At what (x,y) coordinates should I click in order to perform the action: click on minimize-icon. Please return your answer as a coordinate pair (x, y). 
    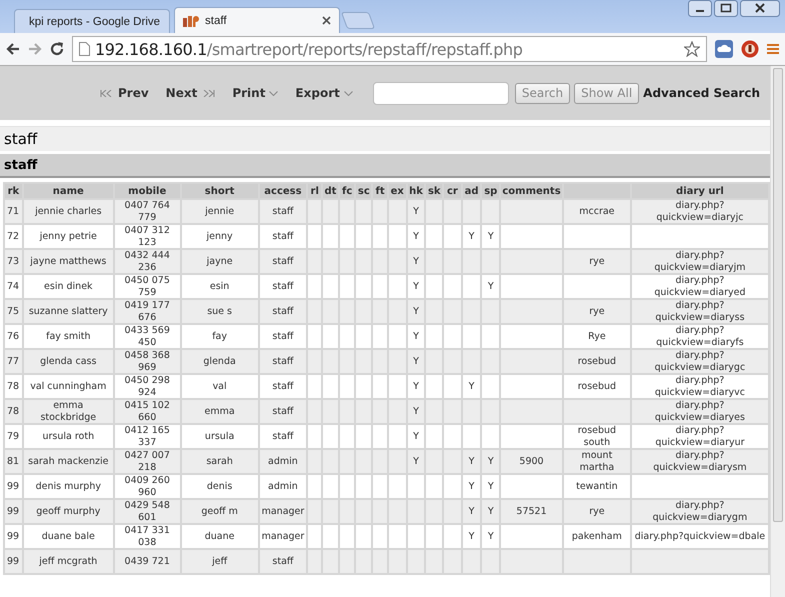
    Looking at the image, I should click on (700, 8).